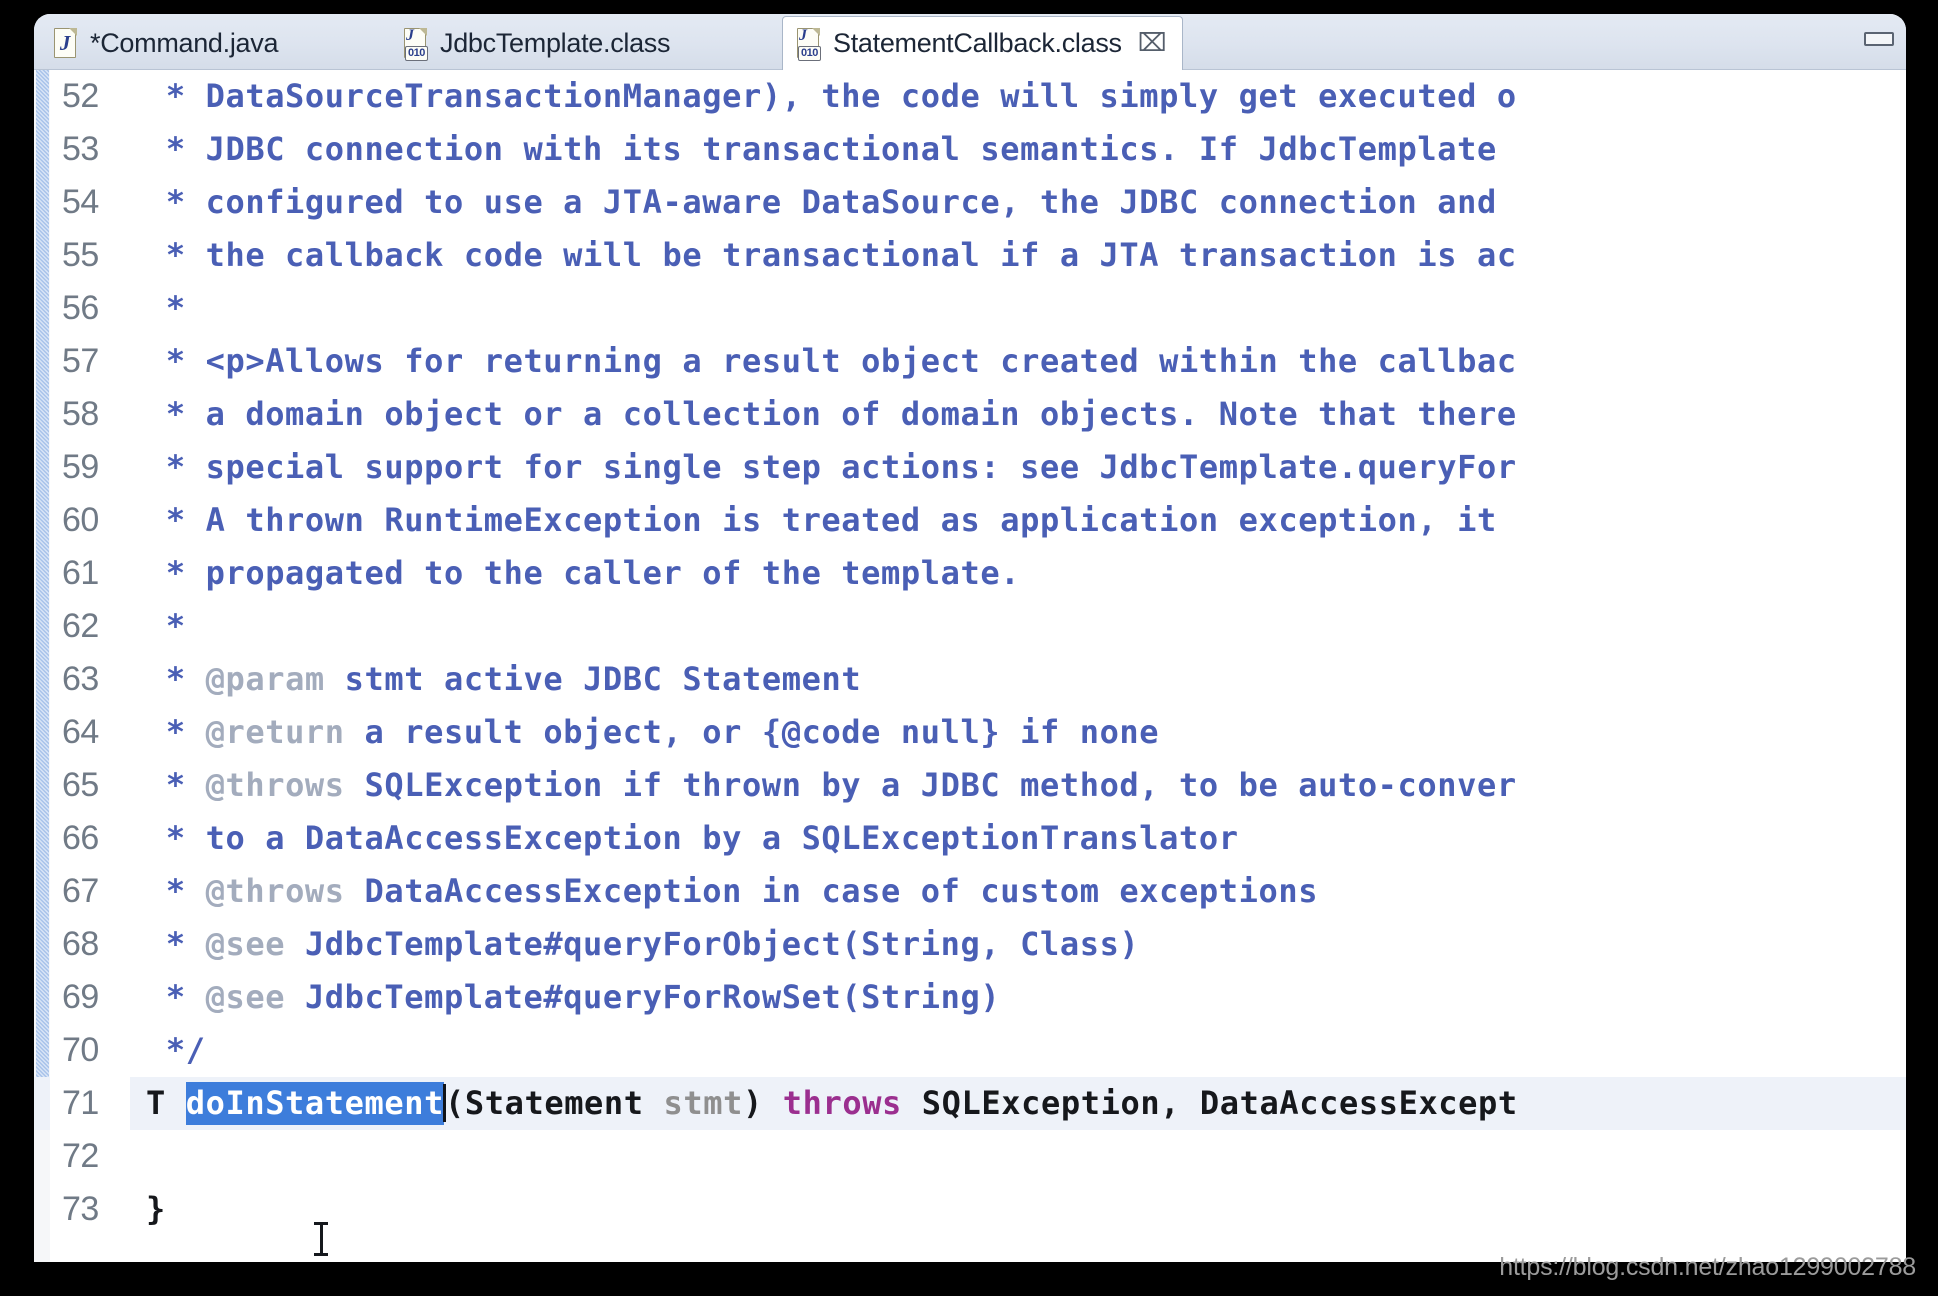 The width and height of the screenshot is (1938, 1296). Describe the element at coordinates (970, 679) in the screenshot. I see `code-line-row: 63 * @param stmt active JDBC Statement` at that location.